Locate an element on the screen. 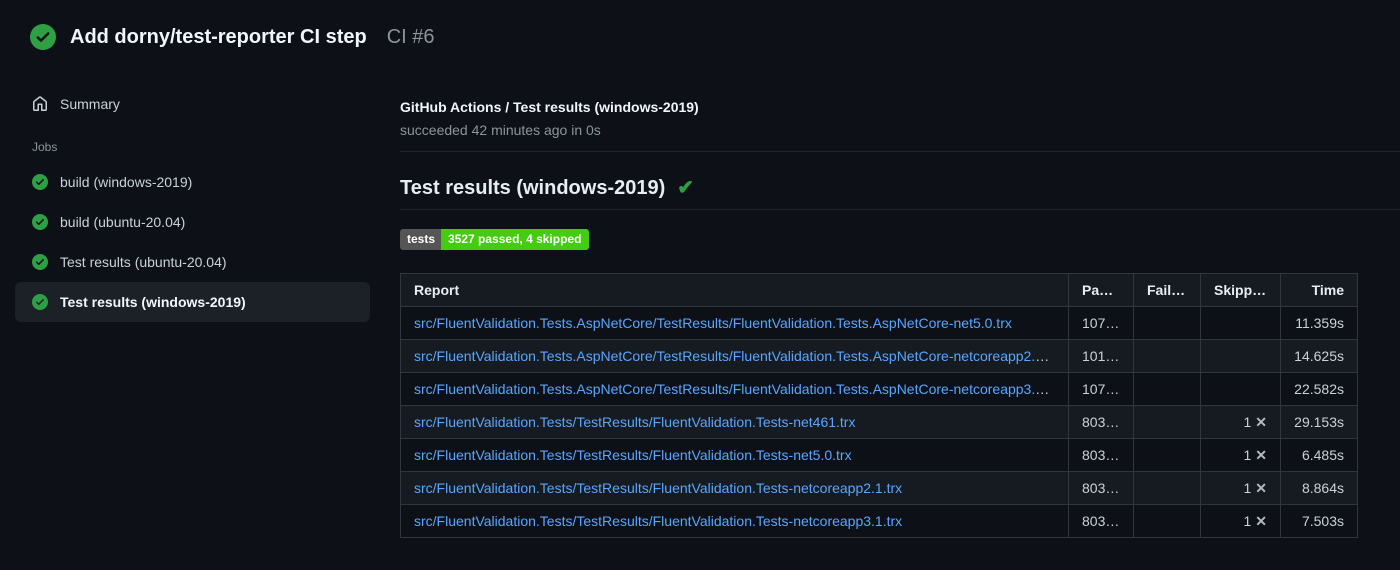 The height and width of the screenshot is (570, 1400). sidebar-job-item: build (ubuntu-20.04) is located at coordinates (192, 222).